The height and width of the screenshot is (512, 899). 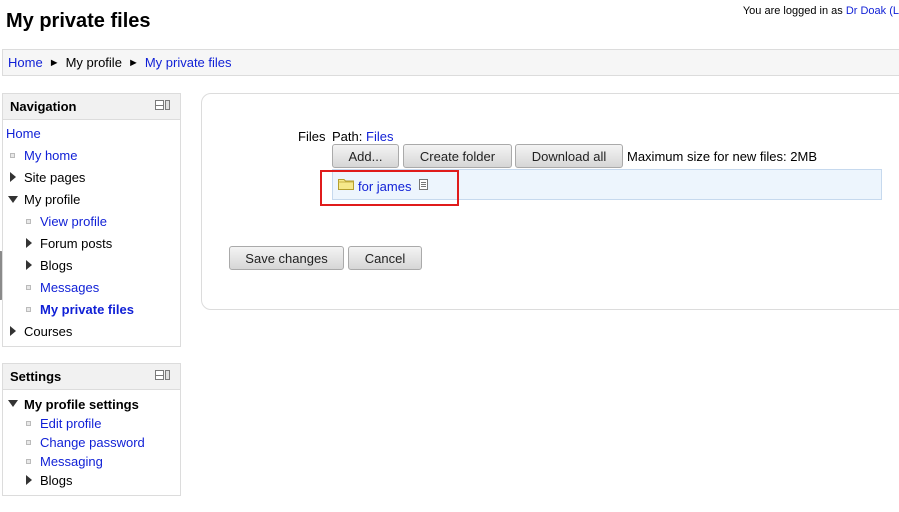 I want to click on save-changes-button: Save changes, so click(x=286, y=258).